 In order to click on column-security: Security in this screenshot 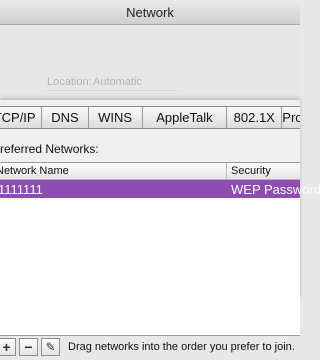, I will do `click(251, 171)`.